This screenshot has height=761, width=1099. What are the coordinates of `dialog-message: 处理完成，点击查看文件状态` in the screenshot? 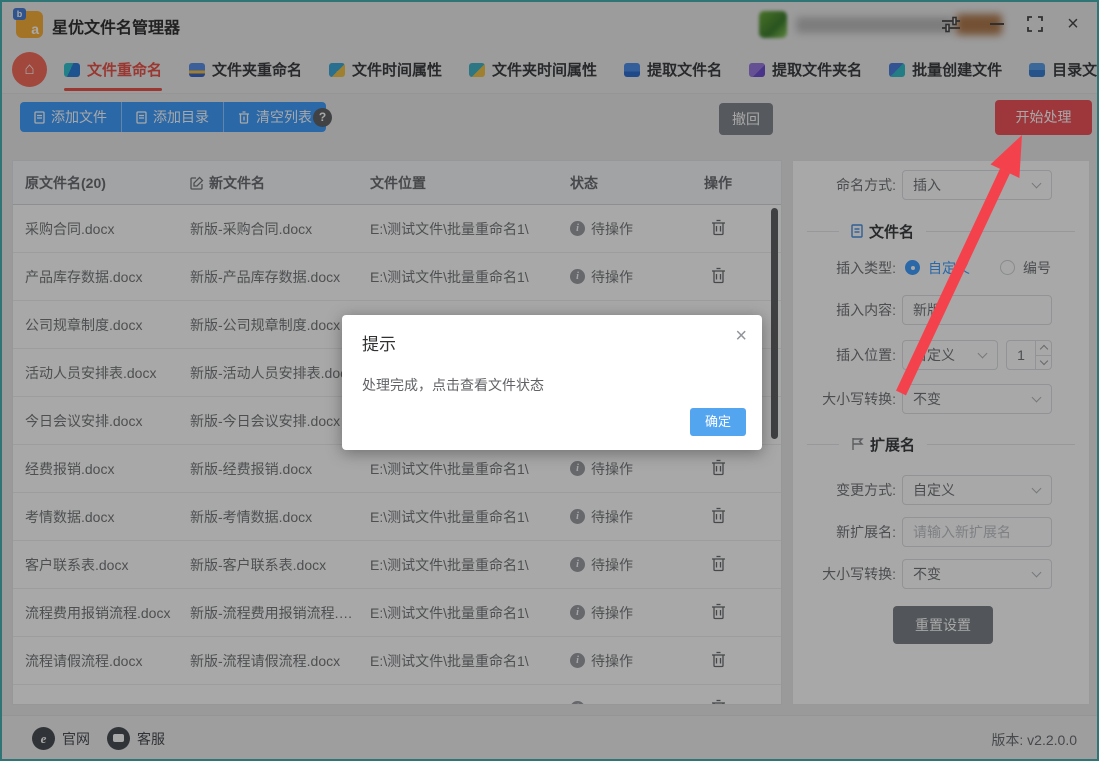 It's located at (453, 385).